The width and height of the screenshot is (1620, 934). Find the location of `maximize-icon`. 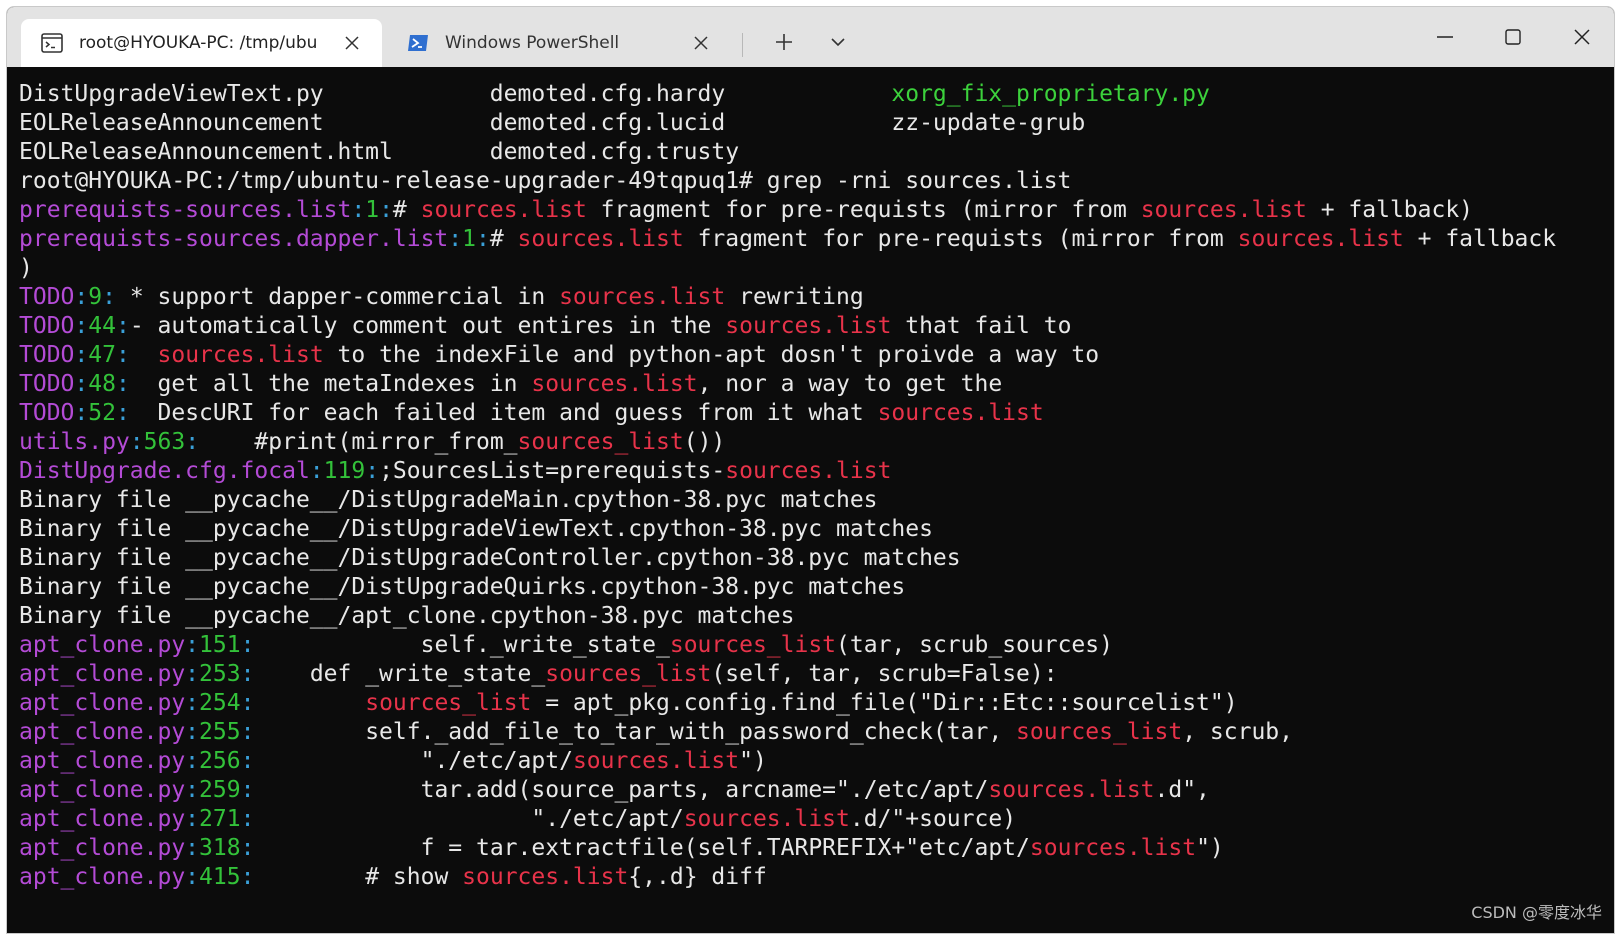

maximize-icon is located at coordinates (1513, 37).